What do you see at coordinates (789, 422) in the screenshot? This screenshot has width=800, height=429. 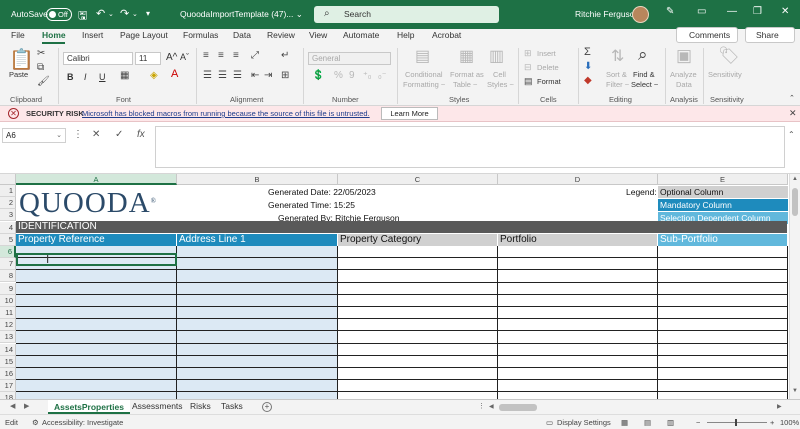 I see `zoom-level: 100%` at bounding box center [789, 422].